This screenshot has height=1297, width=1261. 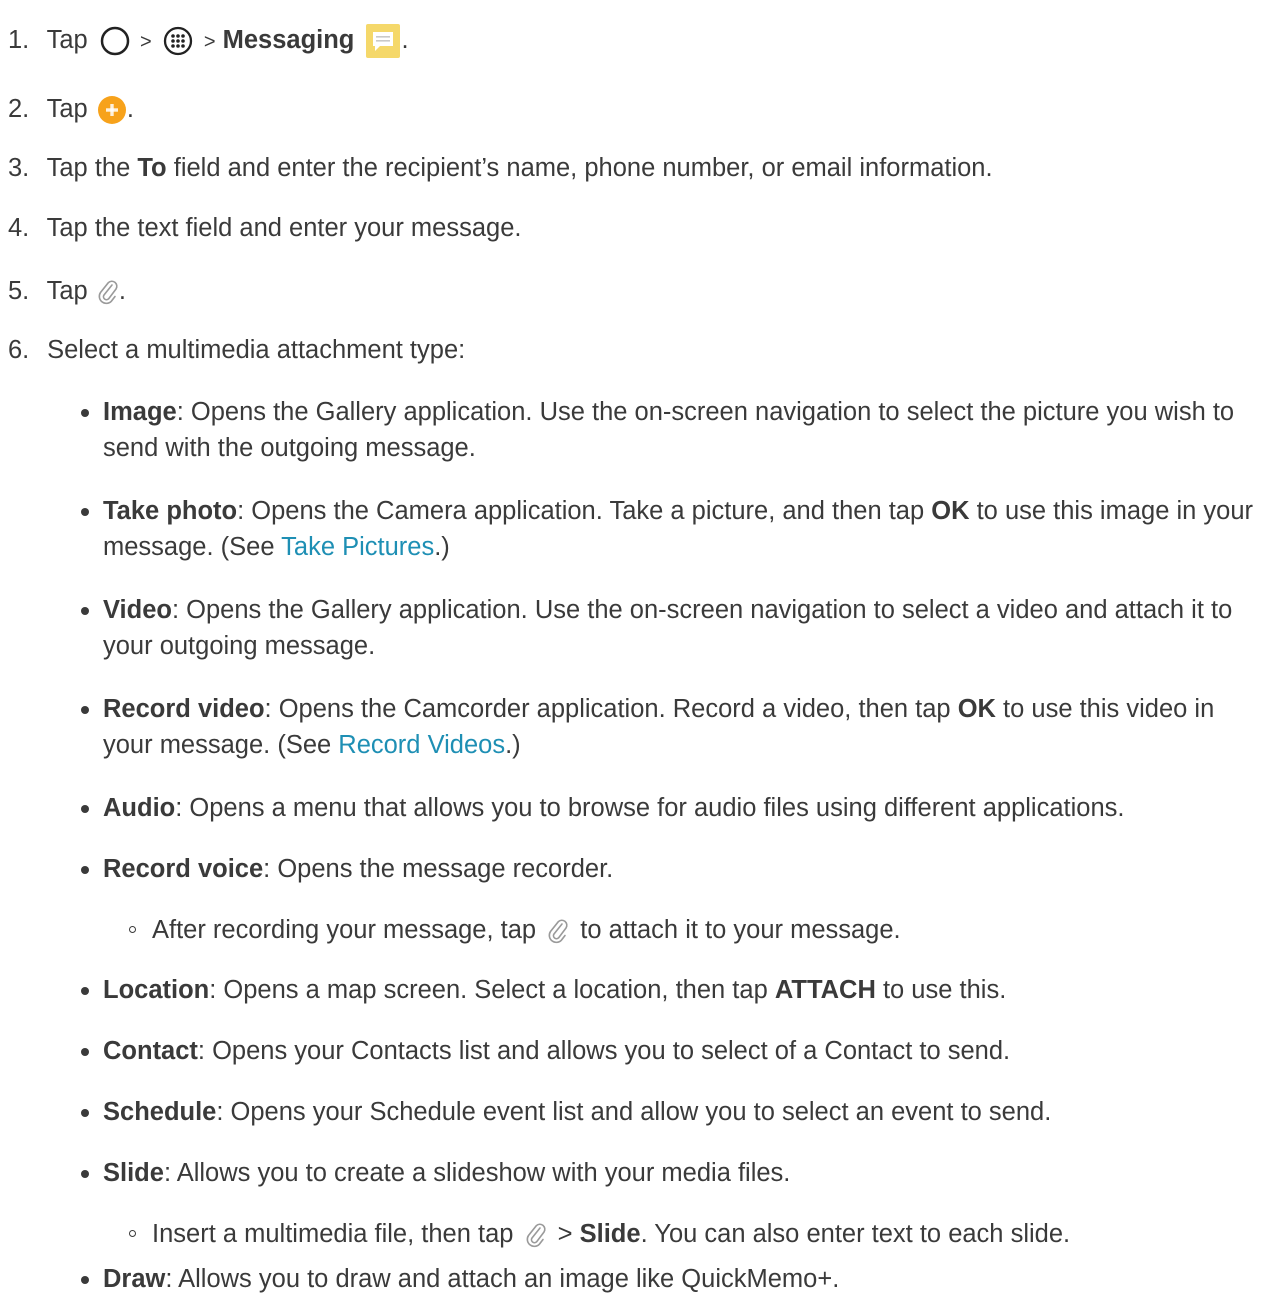 I want to click on step-1: 1. Tap > > Messaging ., so click(x=208, y=41).